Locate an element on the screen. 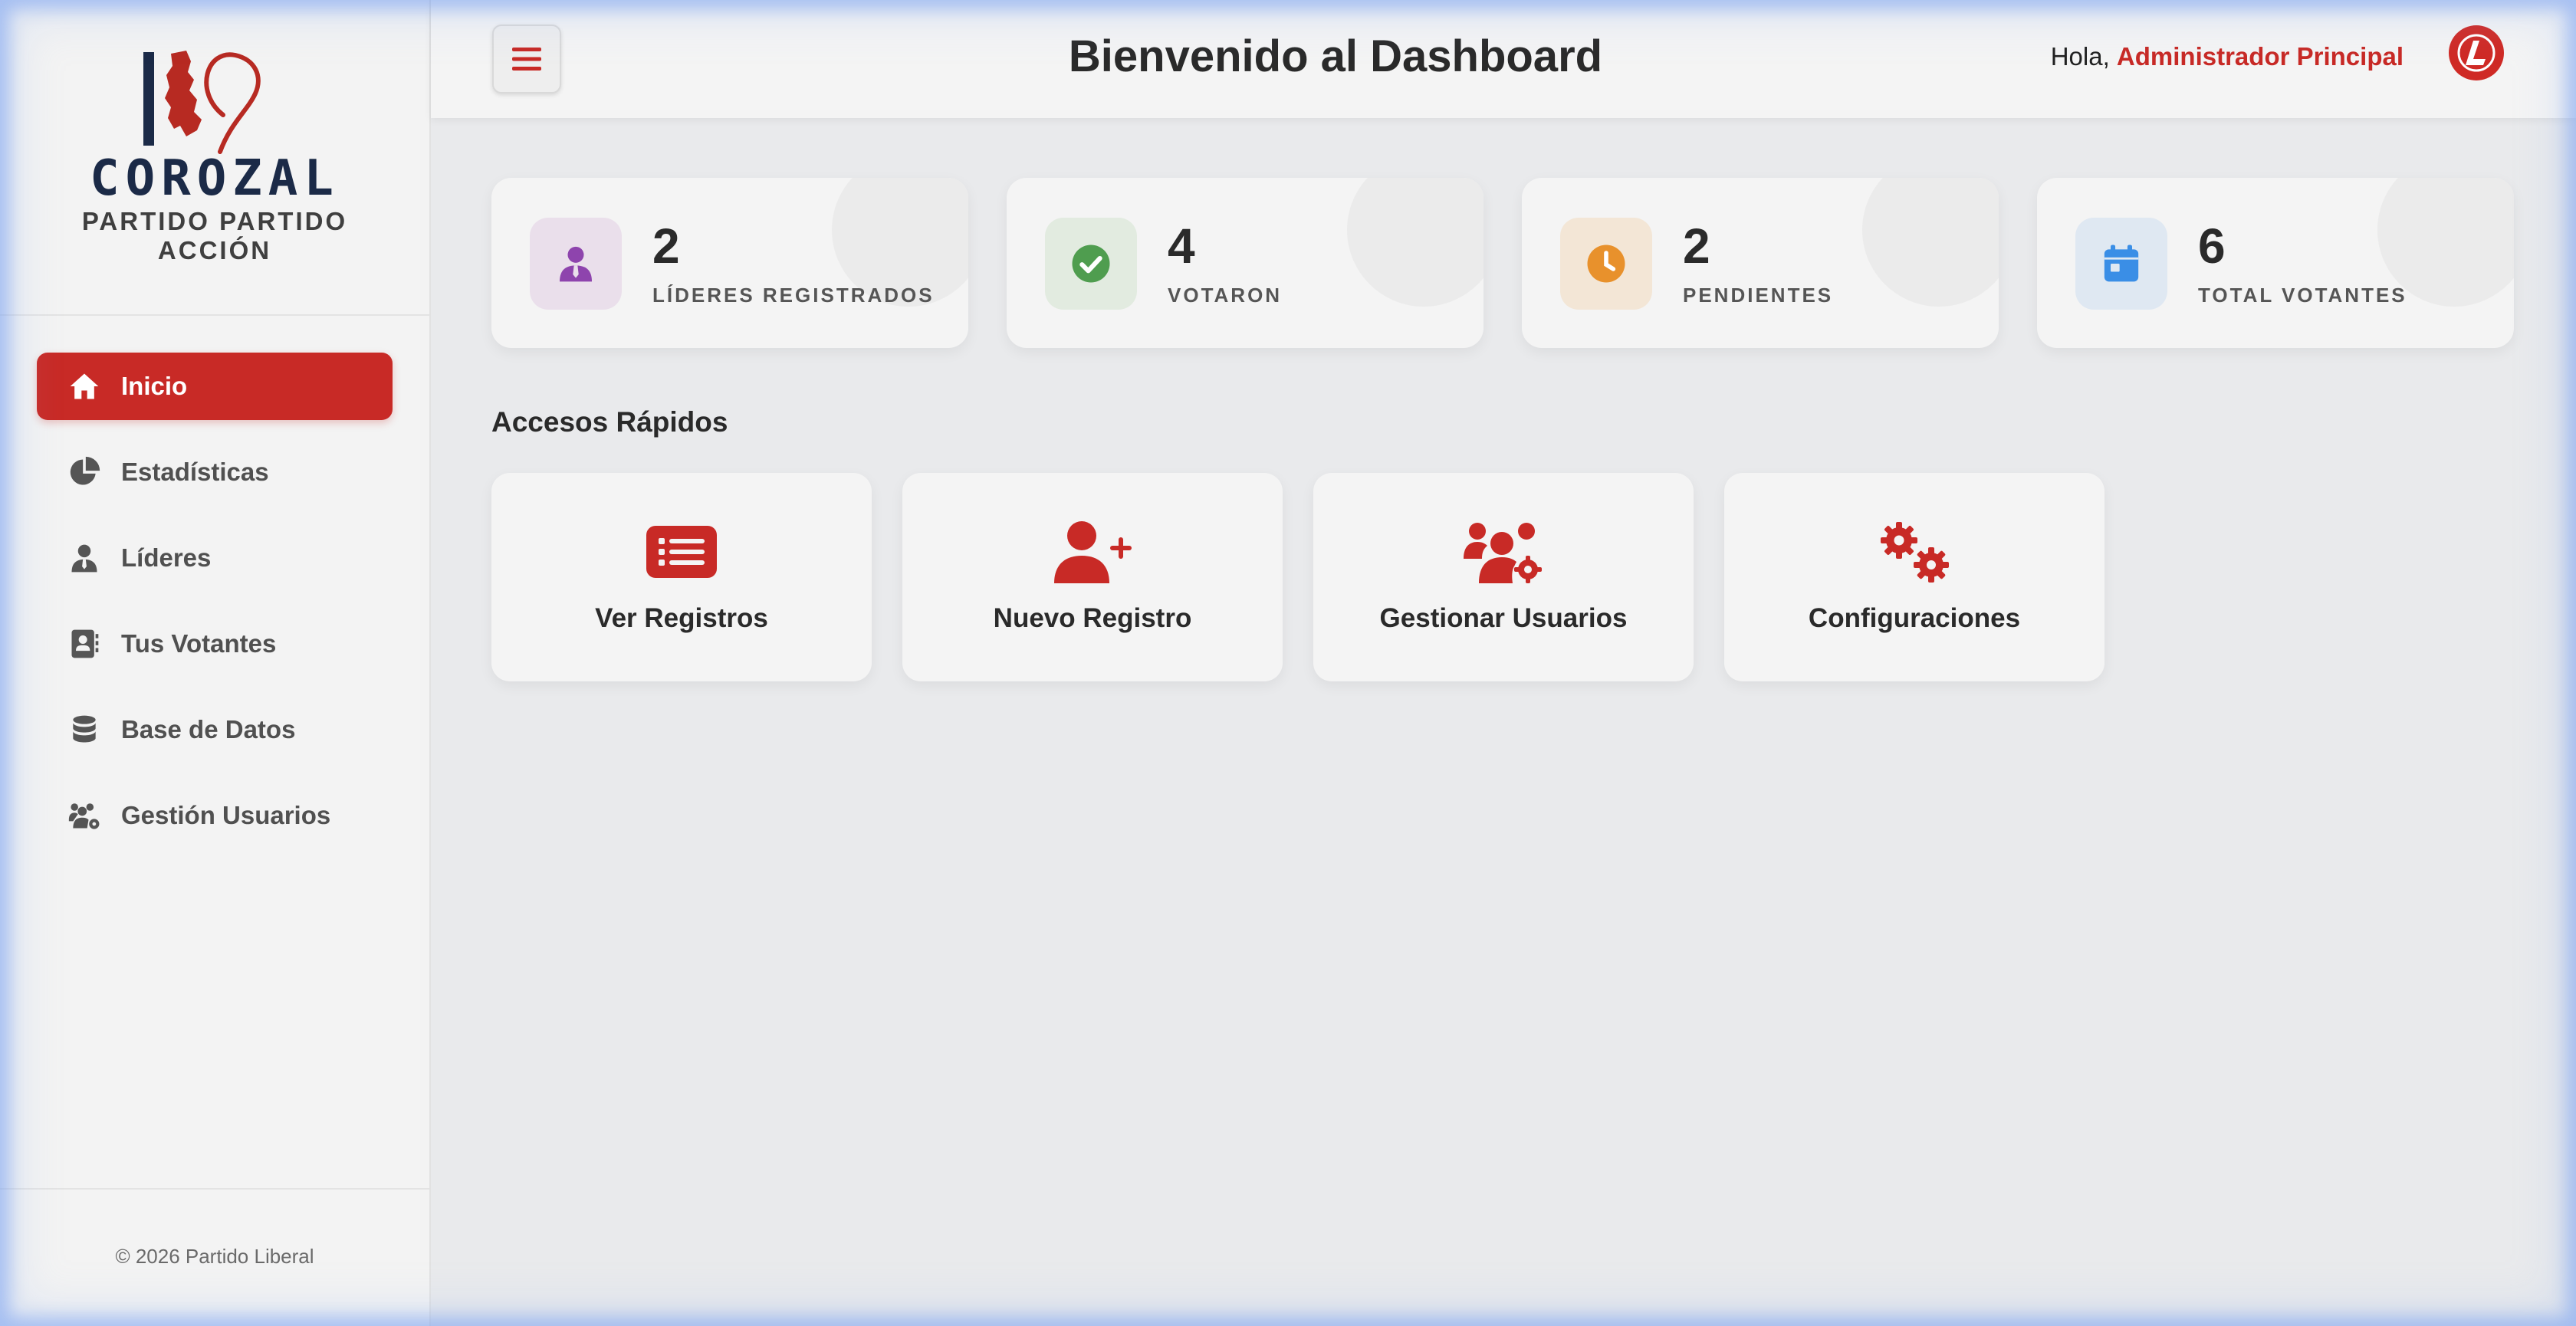  address-book-icon is located at coordinates (85, 643).